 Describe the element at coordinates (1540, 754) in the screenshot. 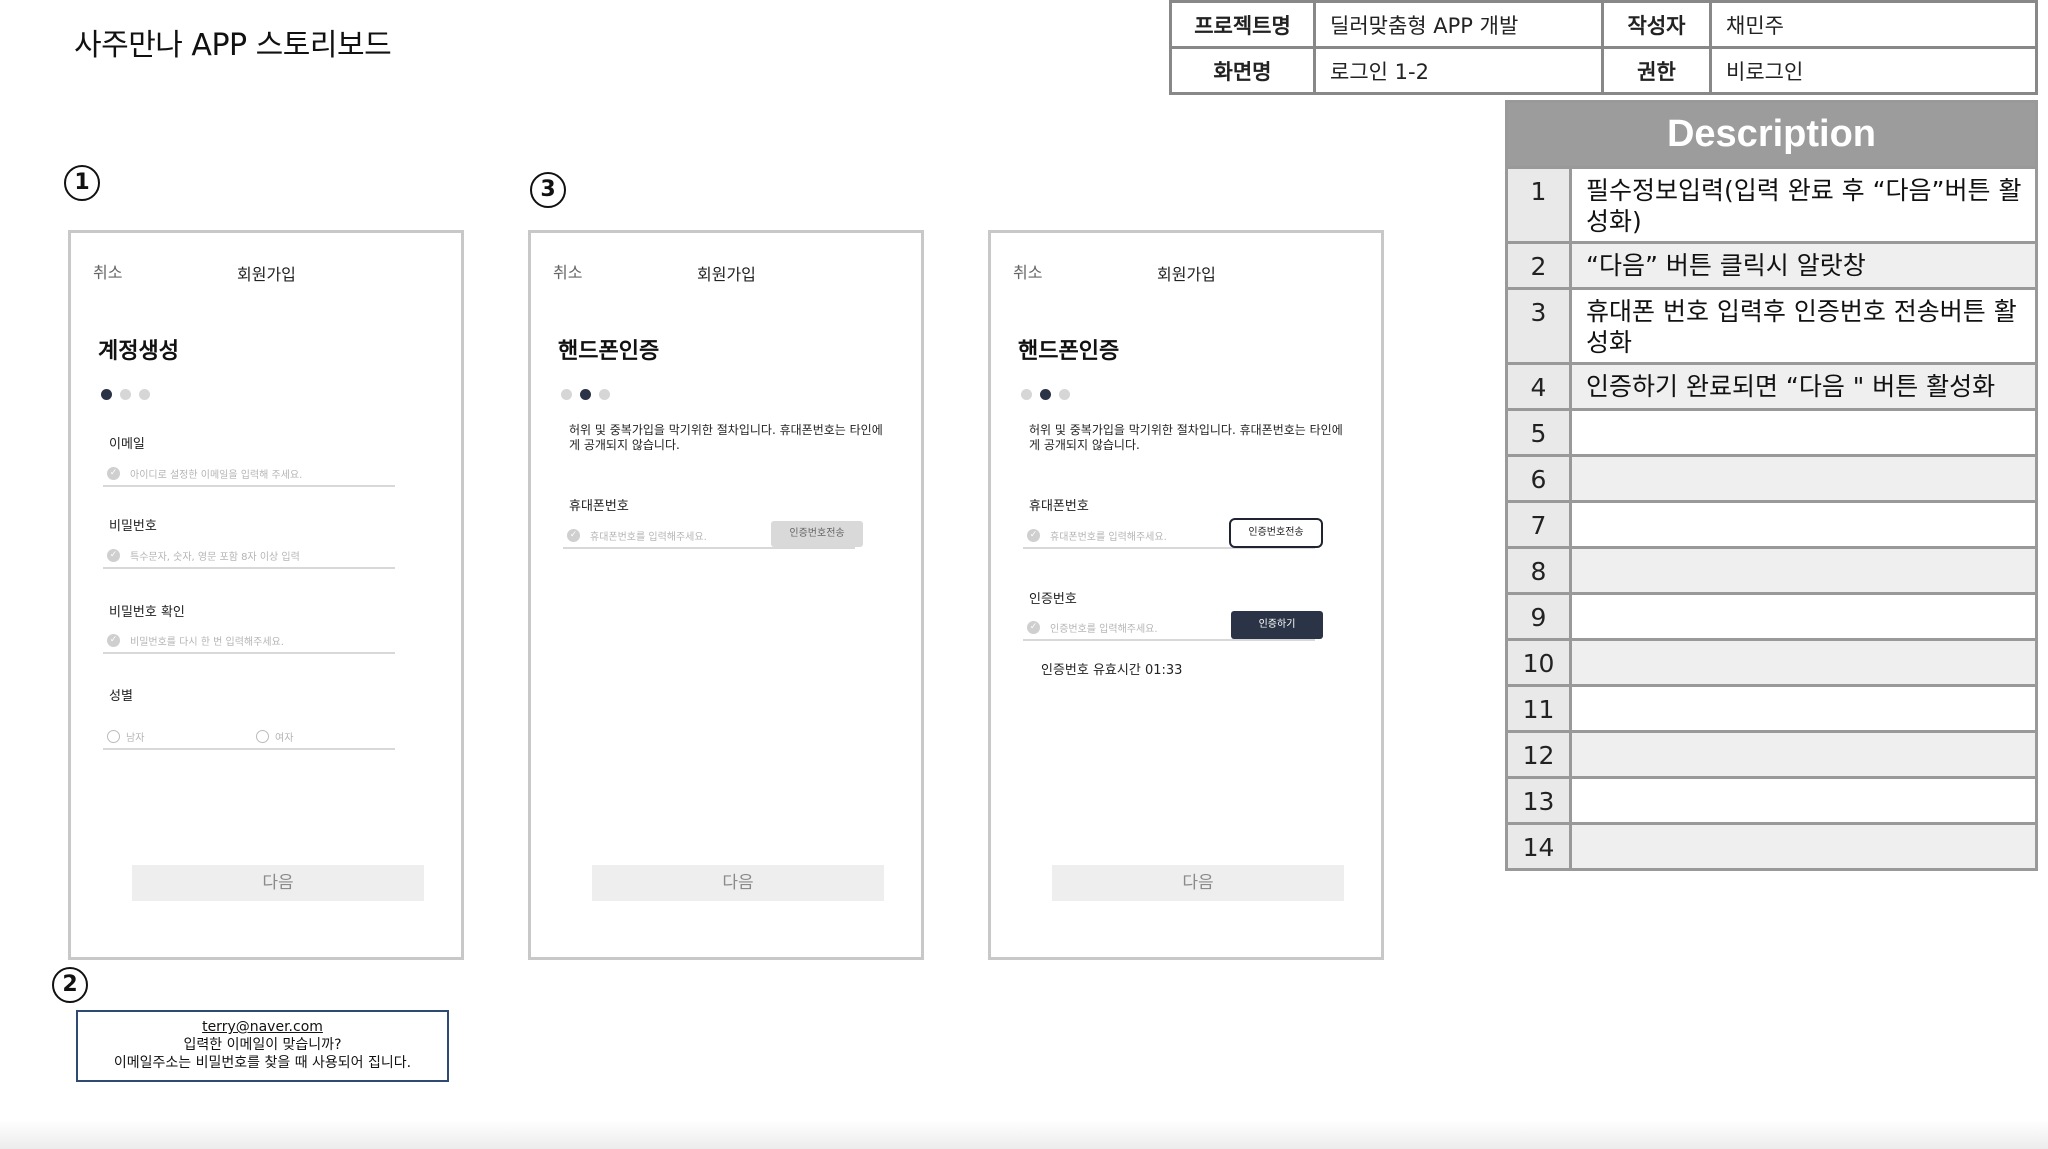

I see `row-number: 12` at that location.